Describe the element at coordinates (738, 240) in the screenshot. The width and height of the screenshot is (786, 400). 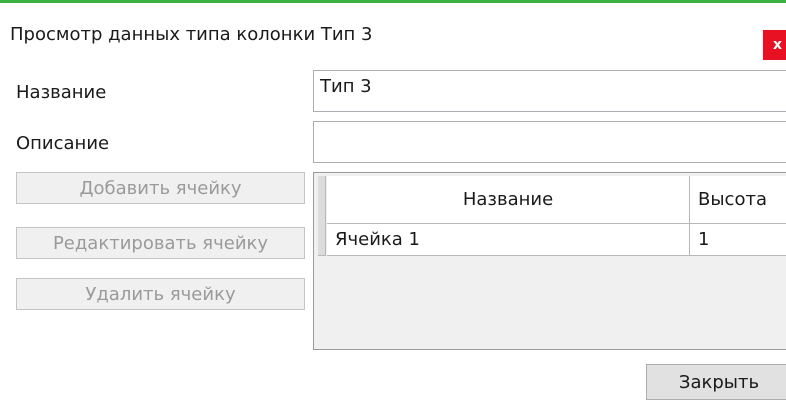
I see `table-cell-height: 1` at that location.